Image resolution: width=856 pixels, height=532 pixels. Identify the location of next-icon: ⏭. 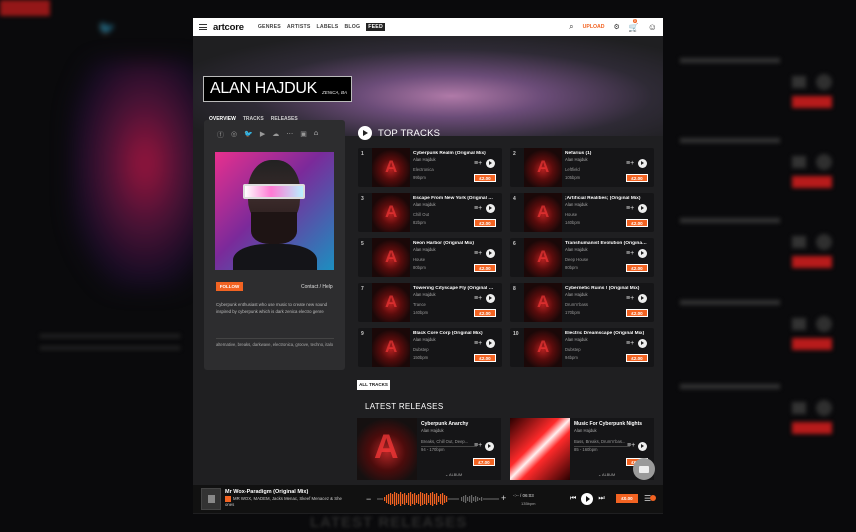
(601, 499).